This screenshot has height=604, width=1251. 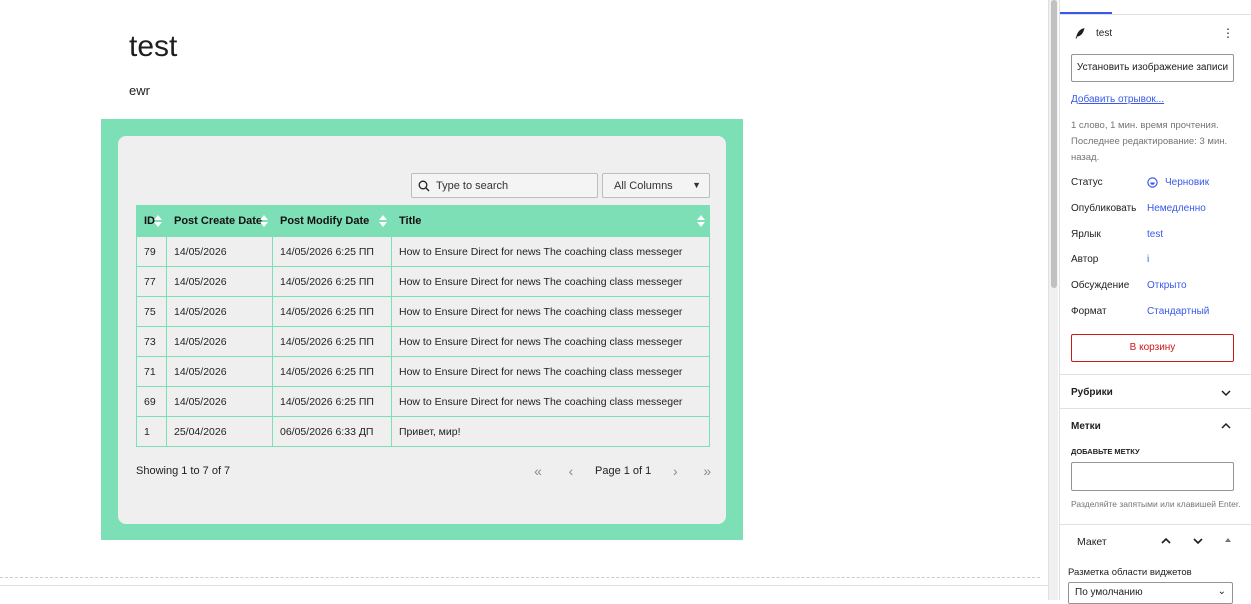 What do you see at coordinates (707, 471) in the screenshot?
I see `last-page-icon: »` at bounding box center [707, 471].